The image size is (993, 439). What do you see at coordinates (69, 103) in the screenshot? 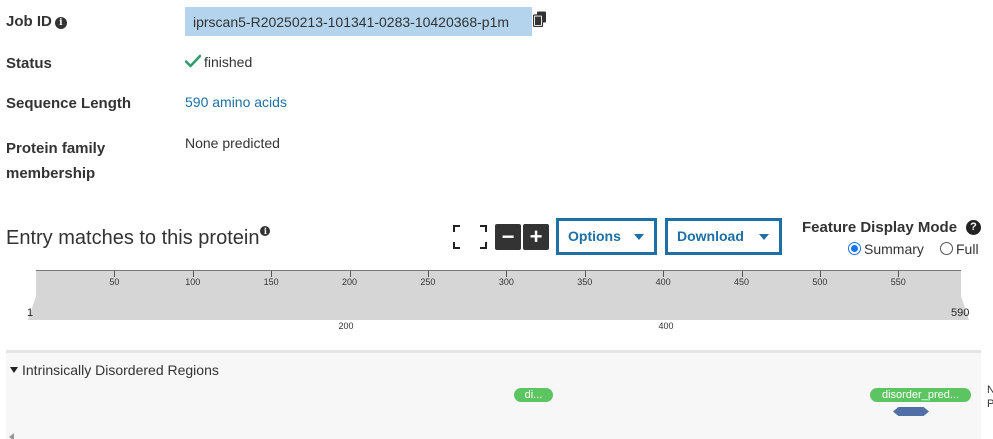
I see `sequence-length-label: Sequence Length` at bounding box center [69, 103].